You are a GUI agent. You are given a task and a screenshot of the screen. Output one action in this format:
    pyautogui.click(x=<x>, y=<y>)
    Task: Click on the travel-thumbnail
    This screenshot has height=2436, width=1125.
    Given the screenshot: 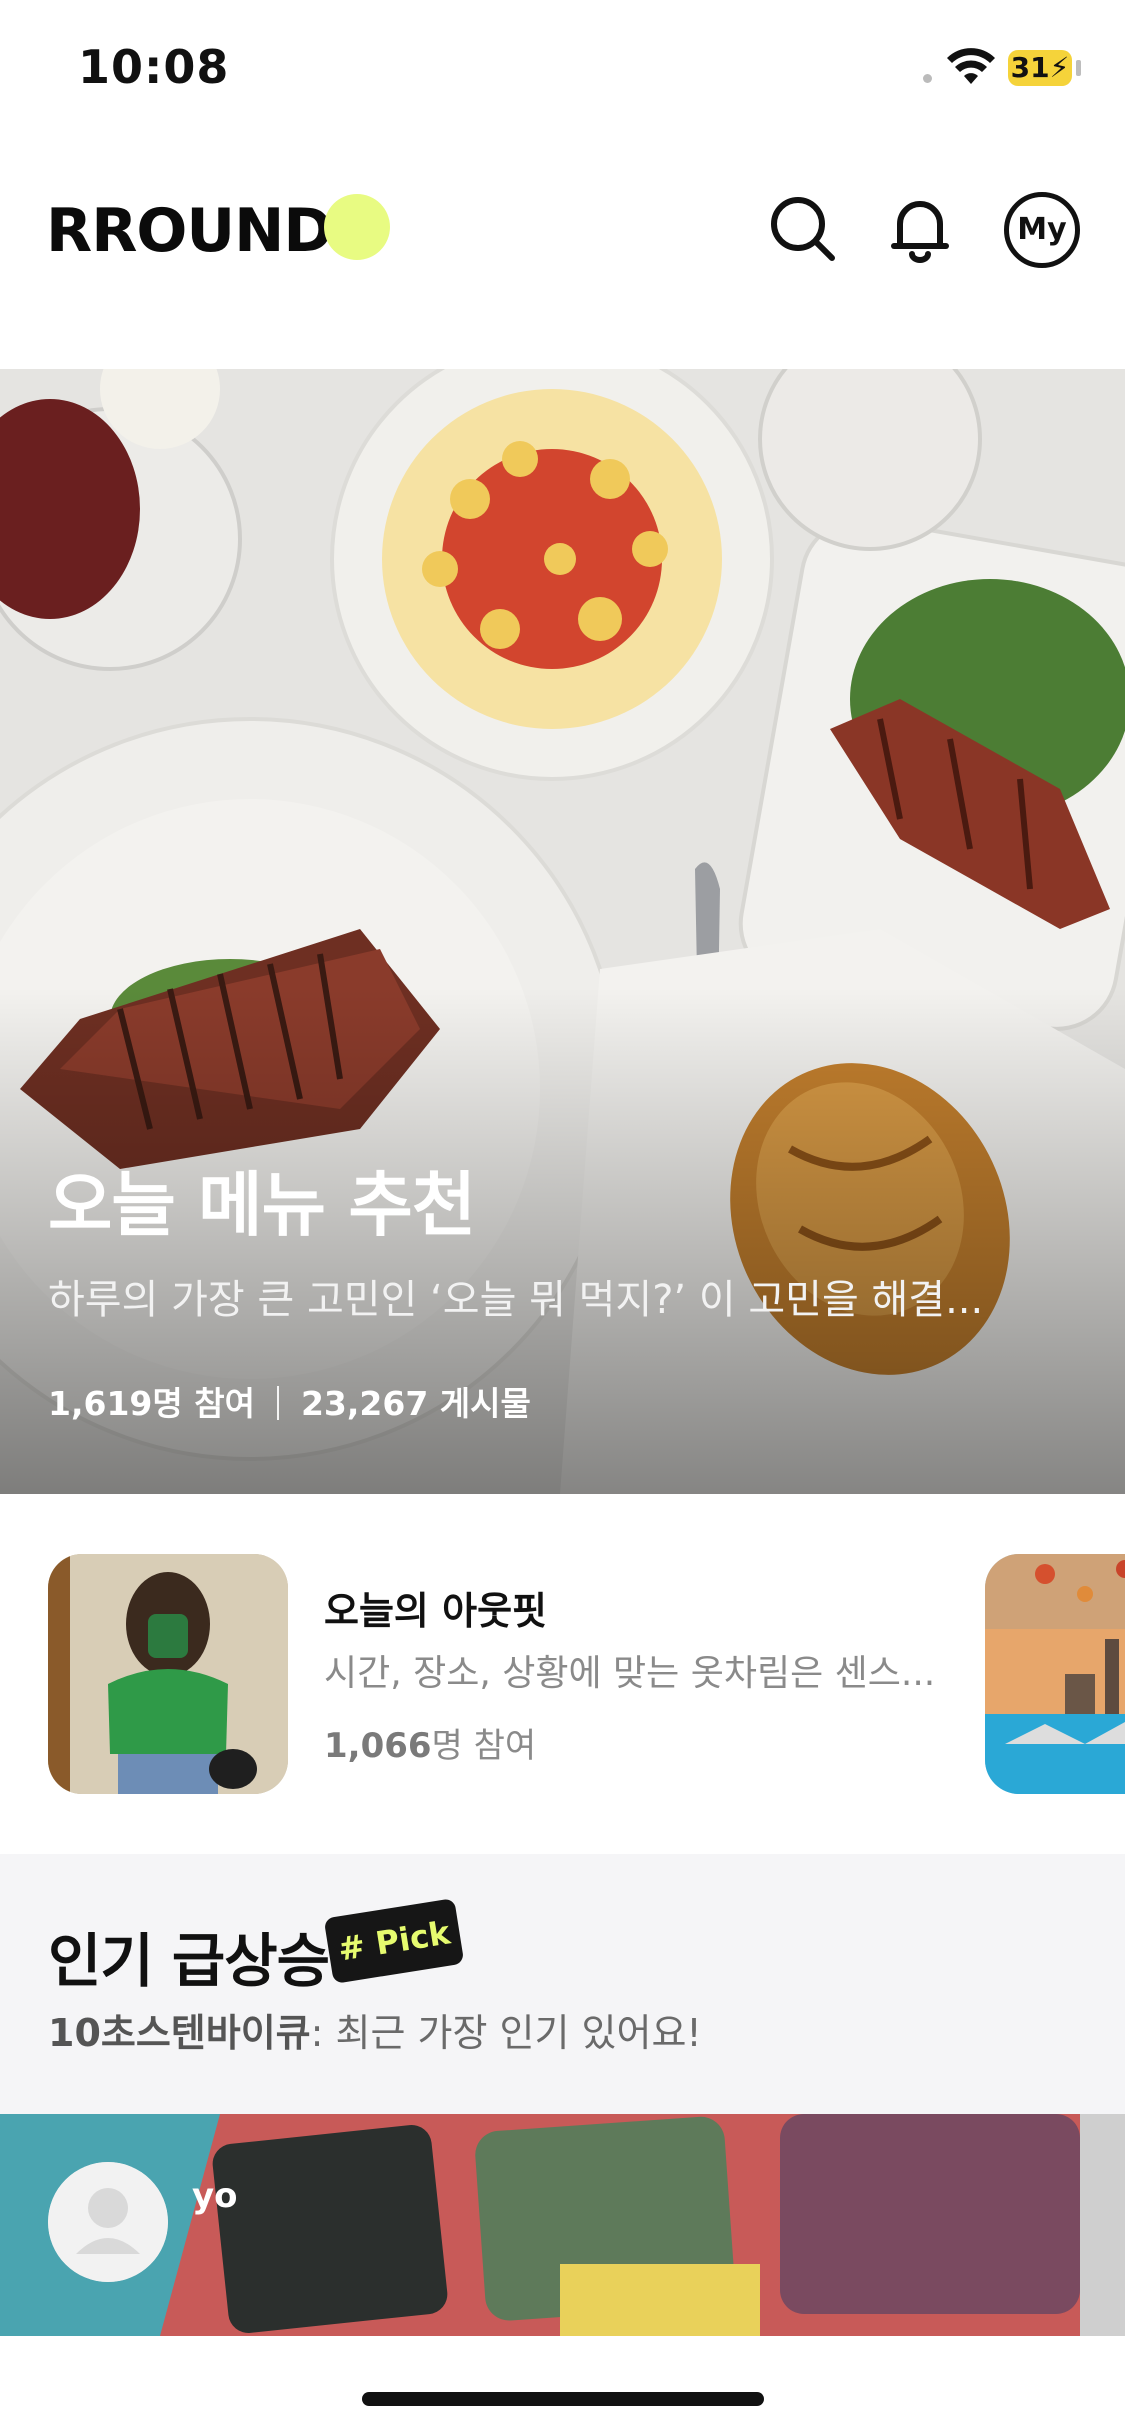 What is the action you would take?
    pyautogui.click(x=1055, y=1674)
    